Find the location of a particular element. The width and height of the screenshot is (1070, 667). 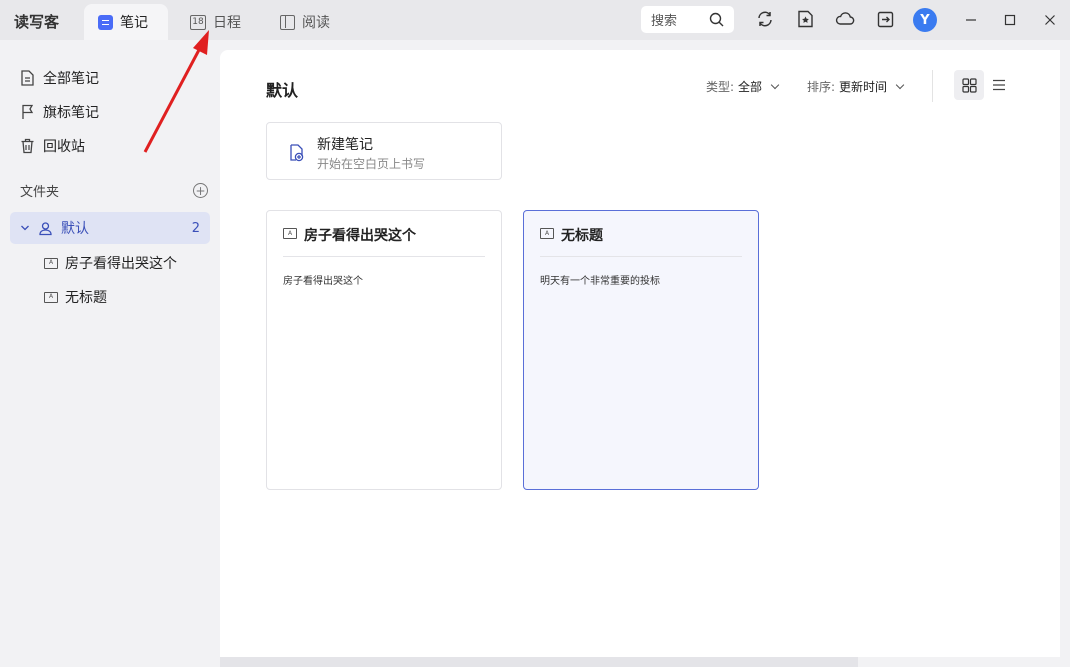

tab-schedule-label: 日程 is located at coordinates (227, 23).